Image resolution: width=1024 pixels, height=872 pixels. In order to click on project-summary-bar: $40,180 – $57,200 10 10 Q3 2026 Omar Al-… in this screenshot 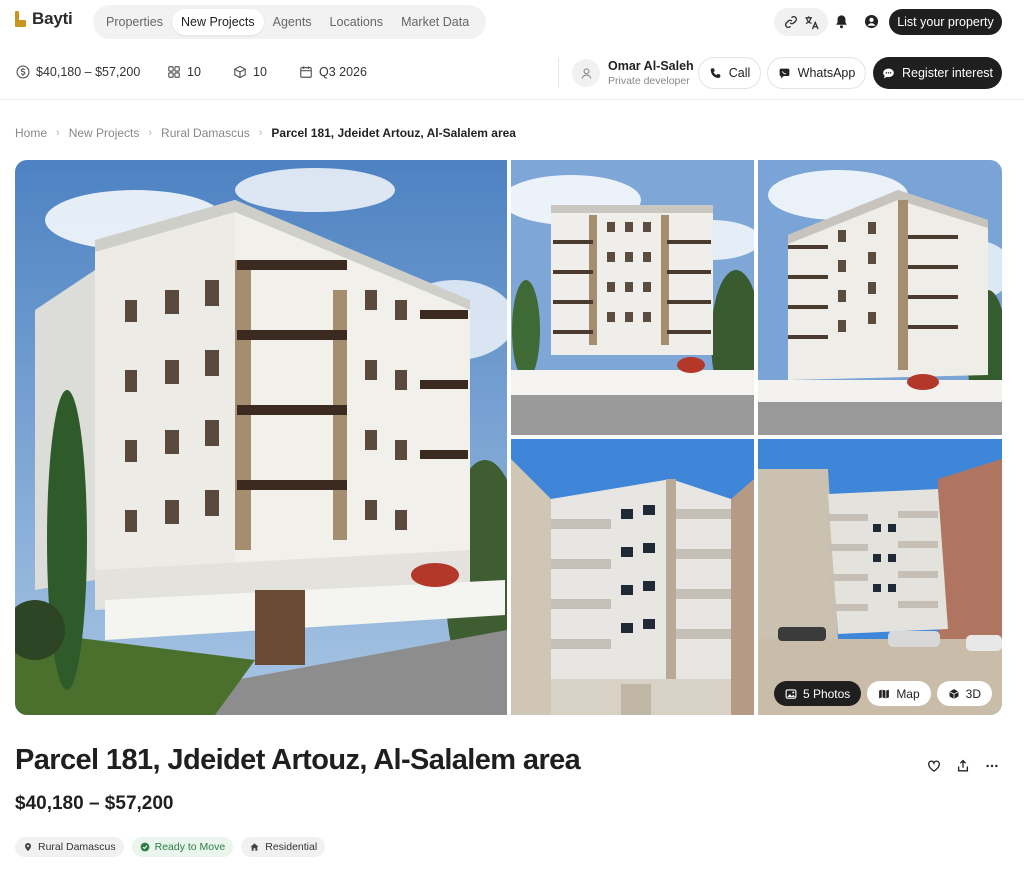, I will do `click(512, 73)`.